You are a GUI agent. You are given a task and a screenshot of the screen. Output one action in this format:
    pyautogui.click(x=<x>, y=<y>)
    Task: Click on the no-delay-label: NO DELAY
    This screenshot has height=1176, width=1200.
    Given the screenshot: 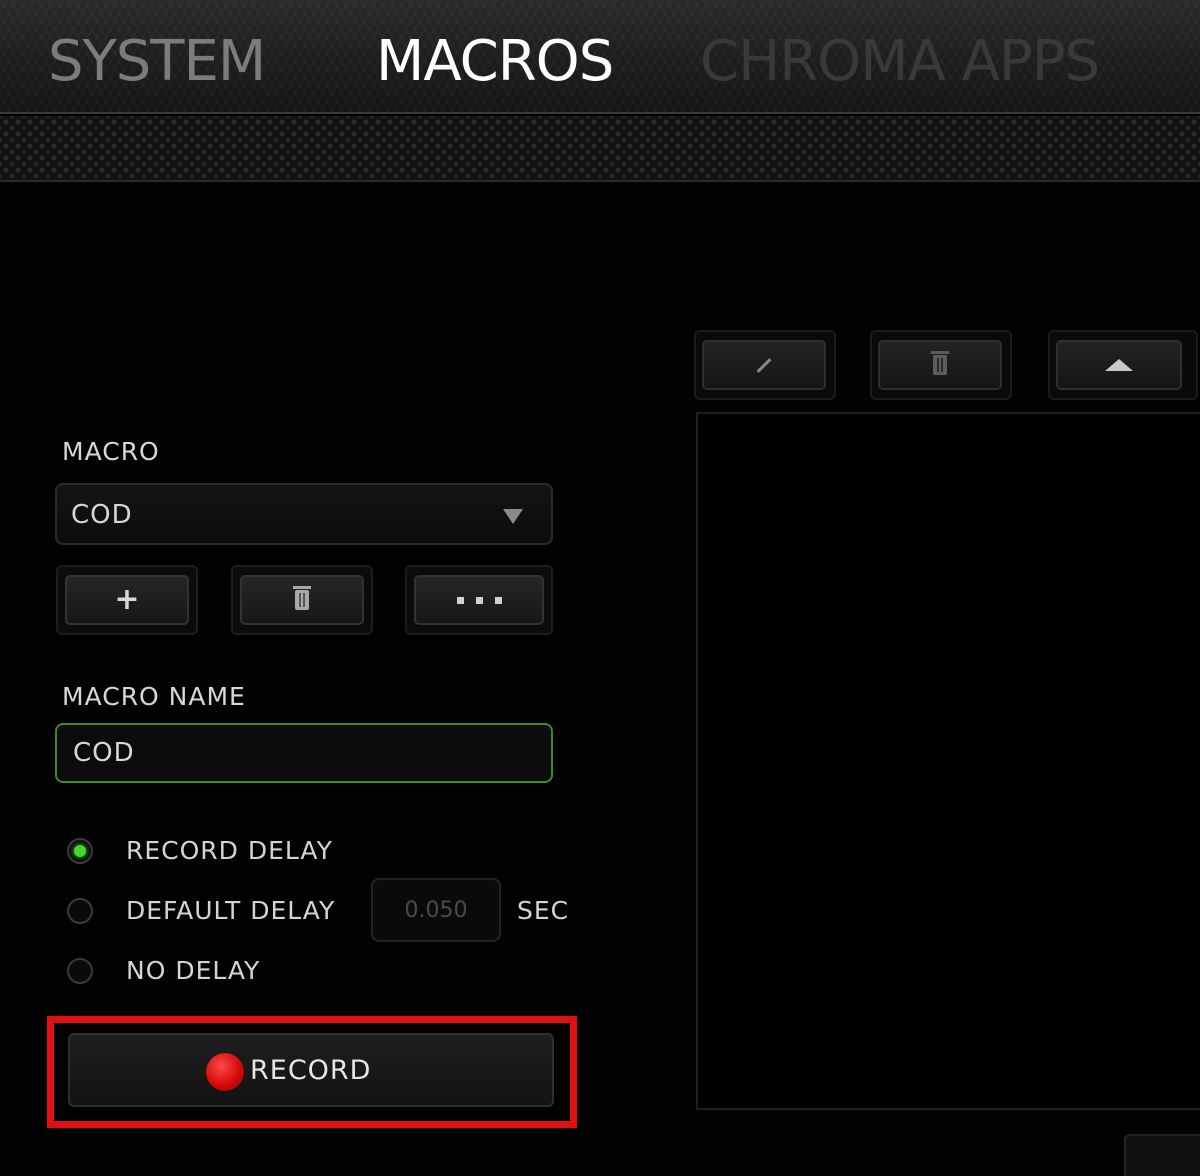 What is the action you would take?
    pyautogui.click(x=193, y=970)
    